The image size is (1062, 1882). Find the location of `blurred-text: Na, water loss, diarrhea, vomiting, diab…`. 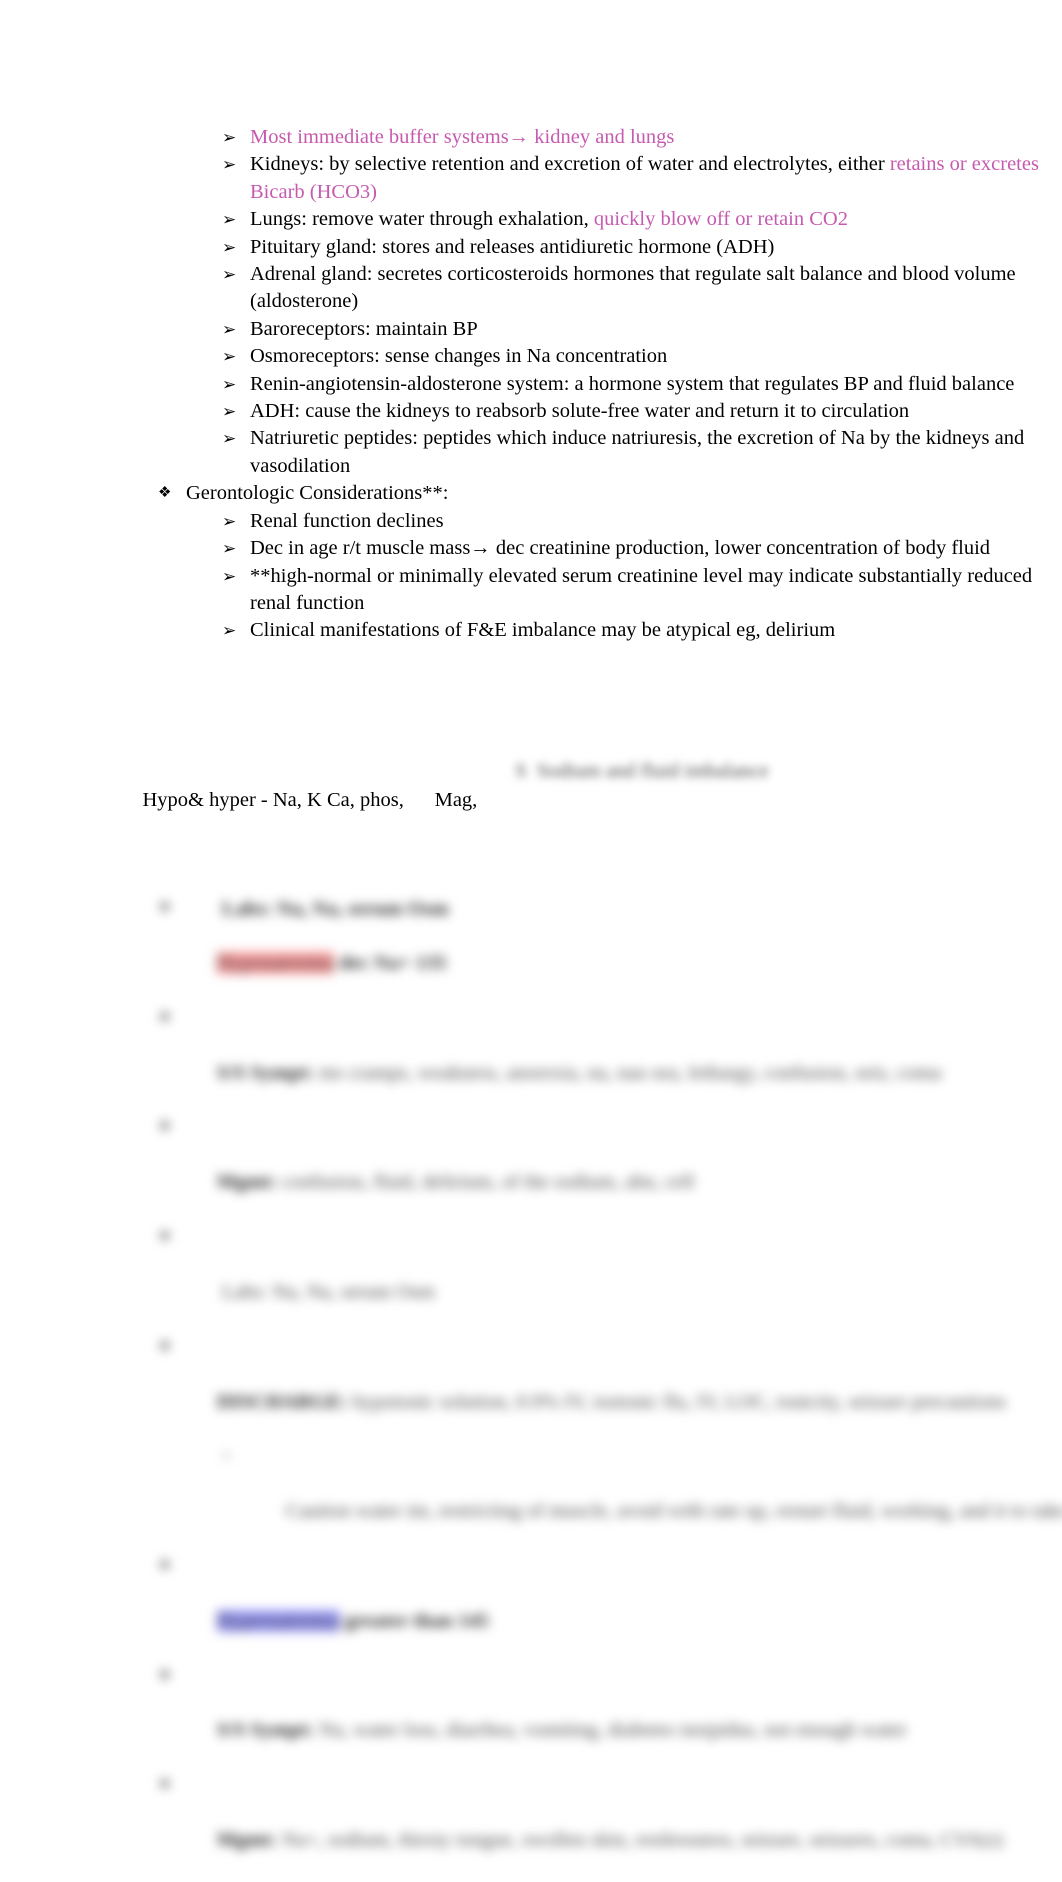

blurred-text: Na, water loss, diarrhea, vomiting, diab… is located at coordinates (610, 1730).